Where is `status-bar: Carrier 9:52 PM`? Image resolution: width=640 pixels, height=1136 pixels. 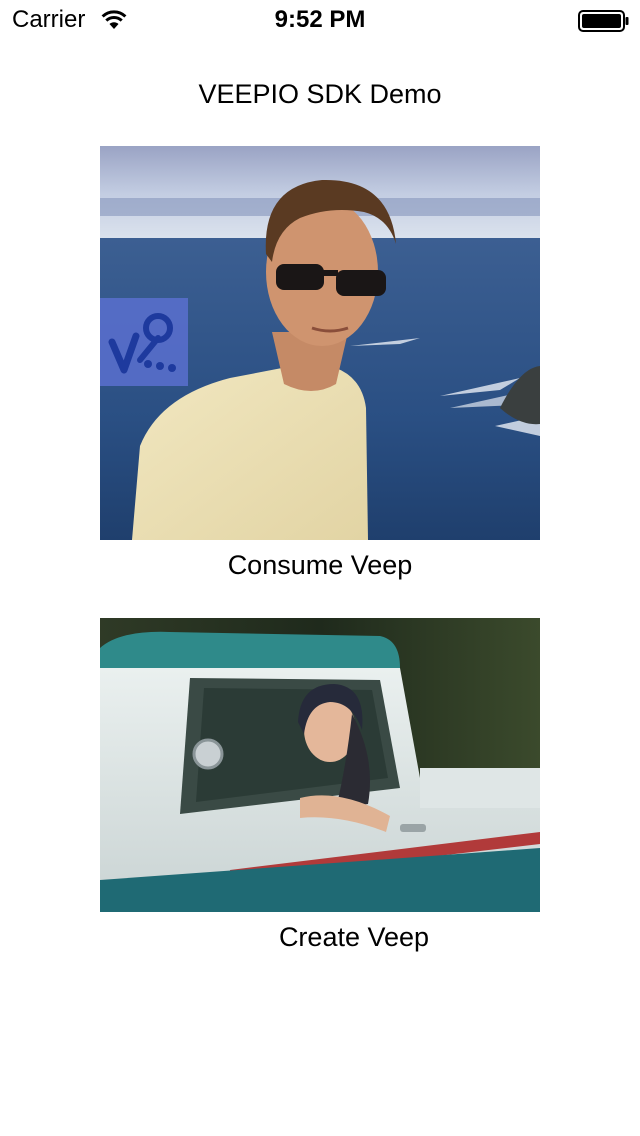 status-bar: Carrier 9:52 PM is located at coordinates (320, 20).